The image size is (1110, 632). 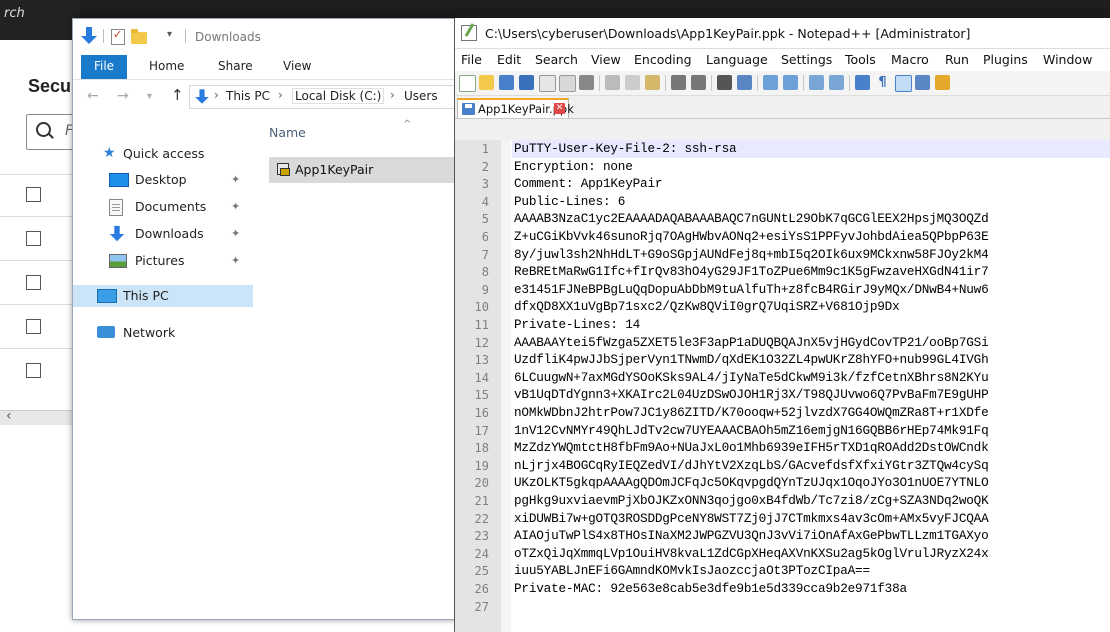 I want to click on menu-language: Language, so click(x=737, y=59).